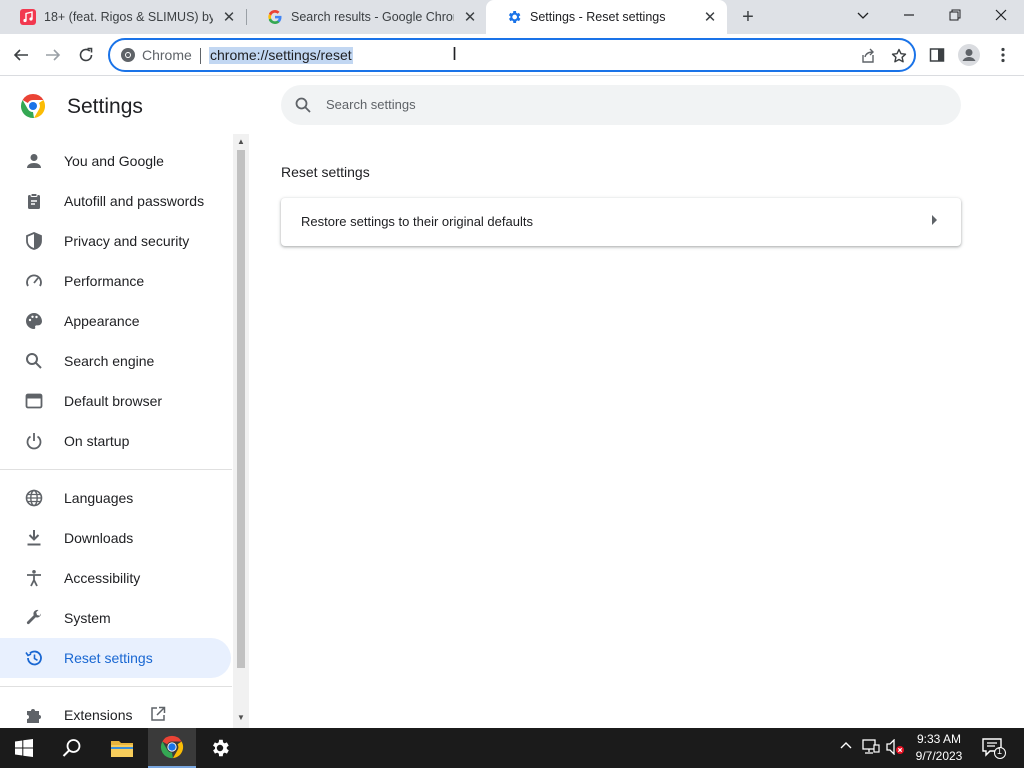 The image size is (1024, 768). I want to click on sidebar-item-you-and-google: You and Google, so click(116, 161).